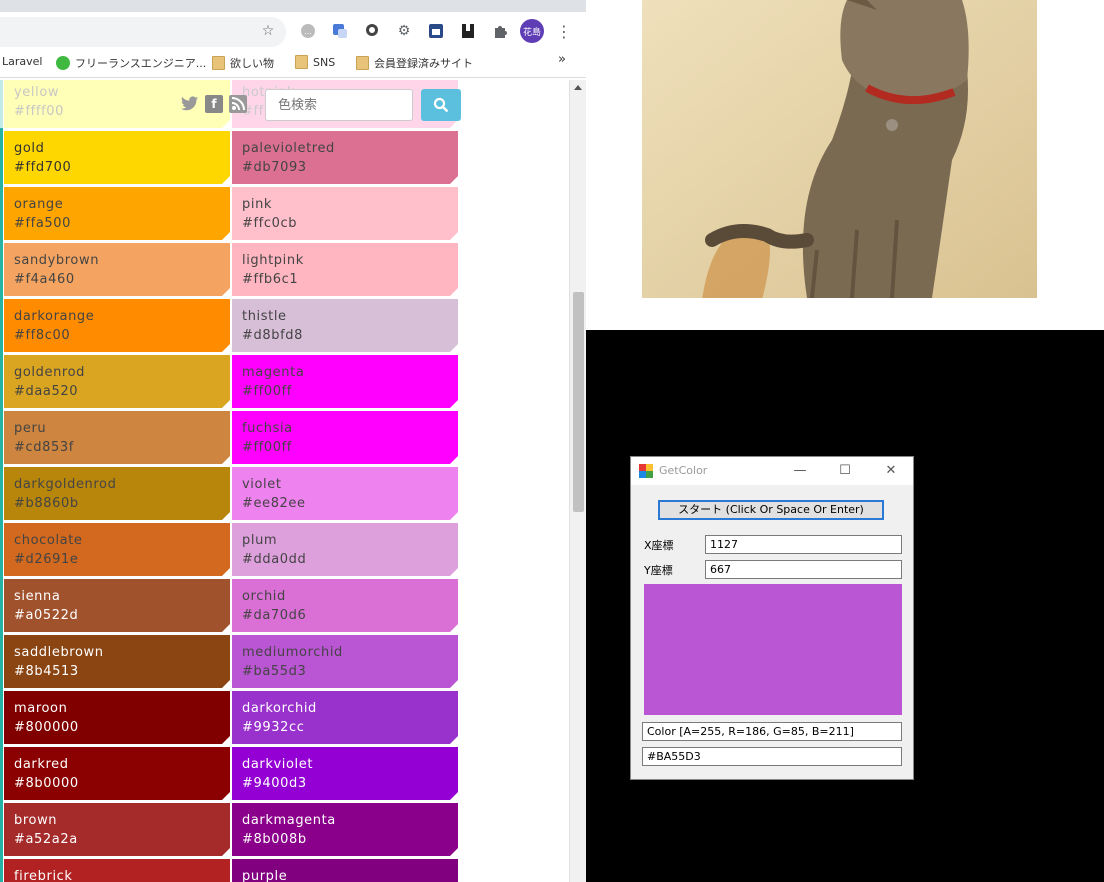  What do you see at coordinates (658, 570) in the screenshot?
I see `y-coordinate-label: Y座標` at bounding box center [658, 570].